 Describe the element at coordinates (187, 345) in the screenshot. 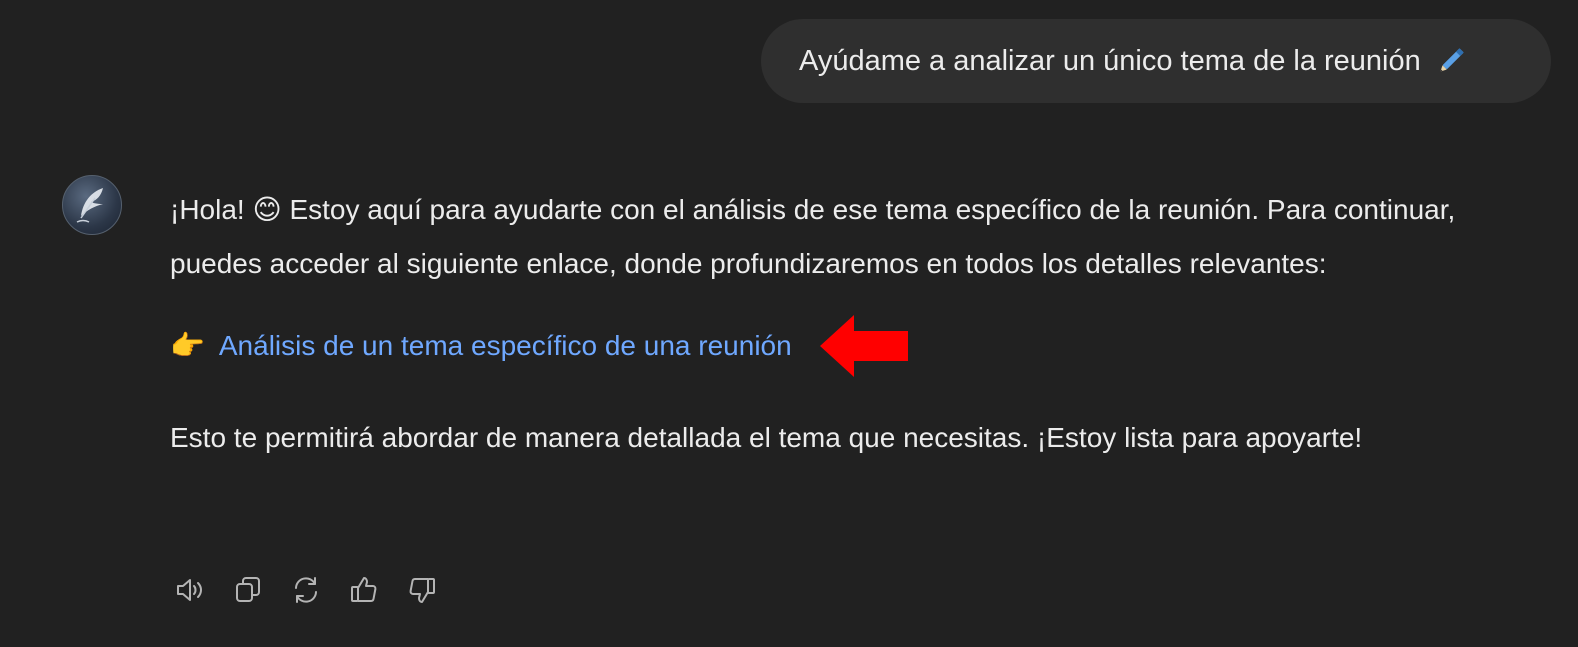

I see `pointing-hand-emoji: 👉` at that location.